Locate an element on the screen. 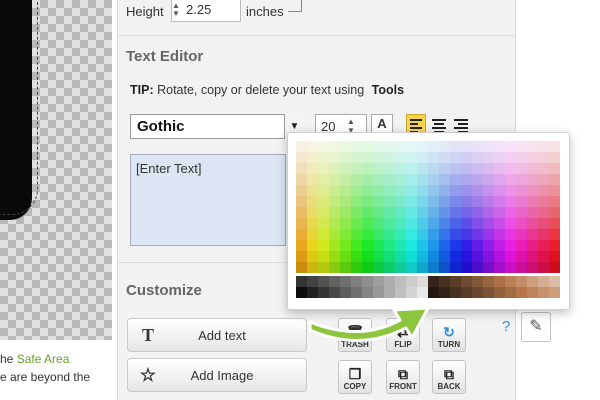 The image size is (600, 400). font-select: Gothic is located at coordinates (217, 126).